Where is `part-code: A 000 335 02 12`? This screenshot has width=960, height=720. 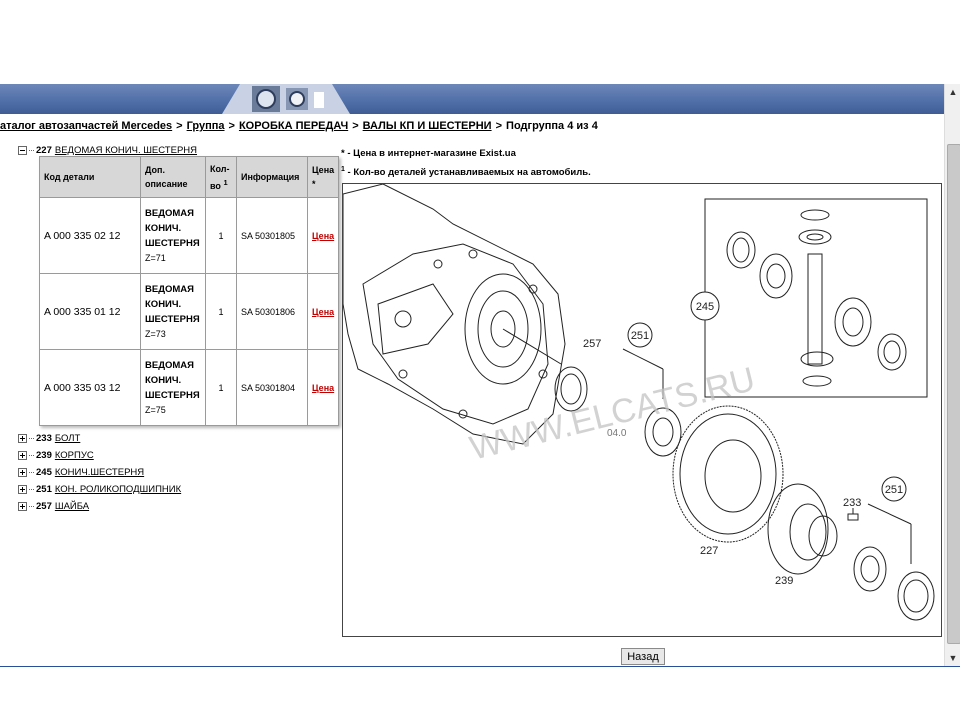 part-code: A 000 335 02 12 is located at coordinates (90, 235).